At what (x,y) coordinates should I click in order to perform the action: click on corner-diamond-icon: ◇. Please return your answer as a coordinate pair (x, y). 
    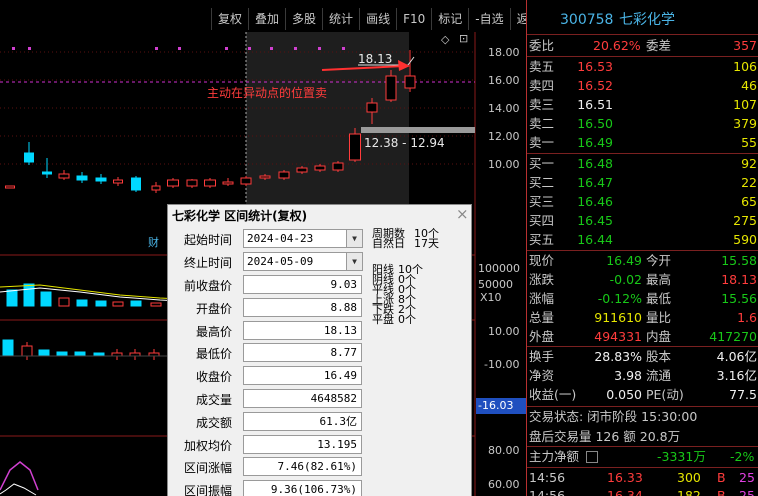
    Looking at the image, I should click on (445, 39).